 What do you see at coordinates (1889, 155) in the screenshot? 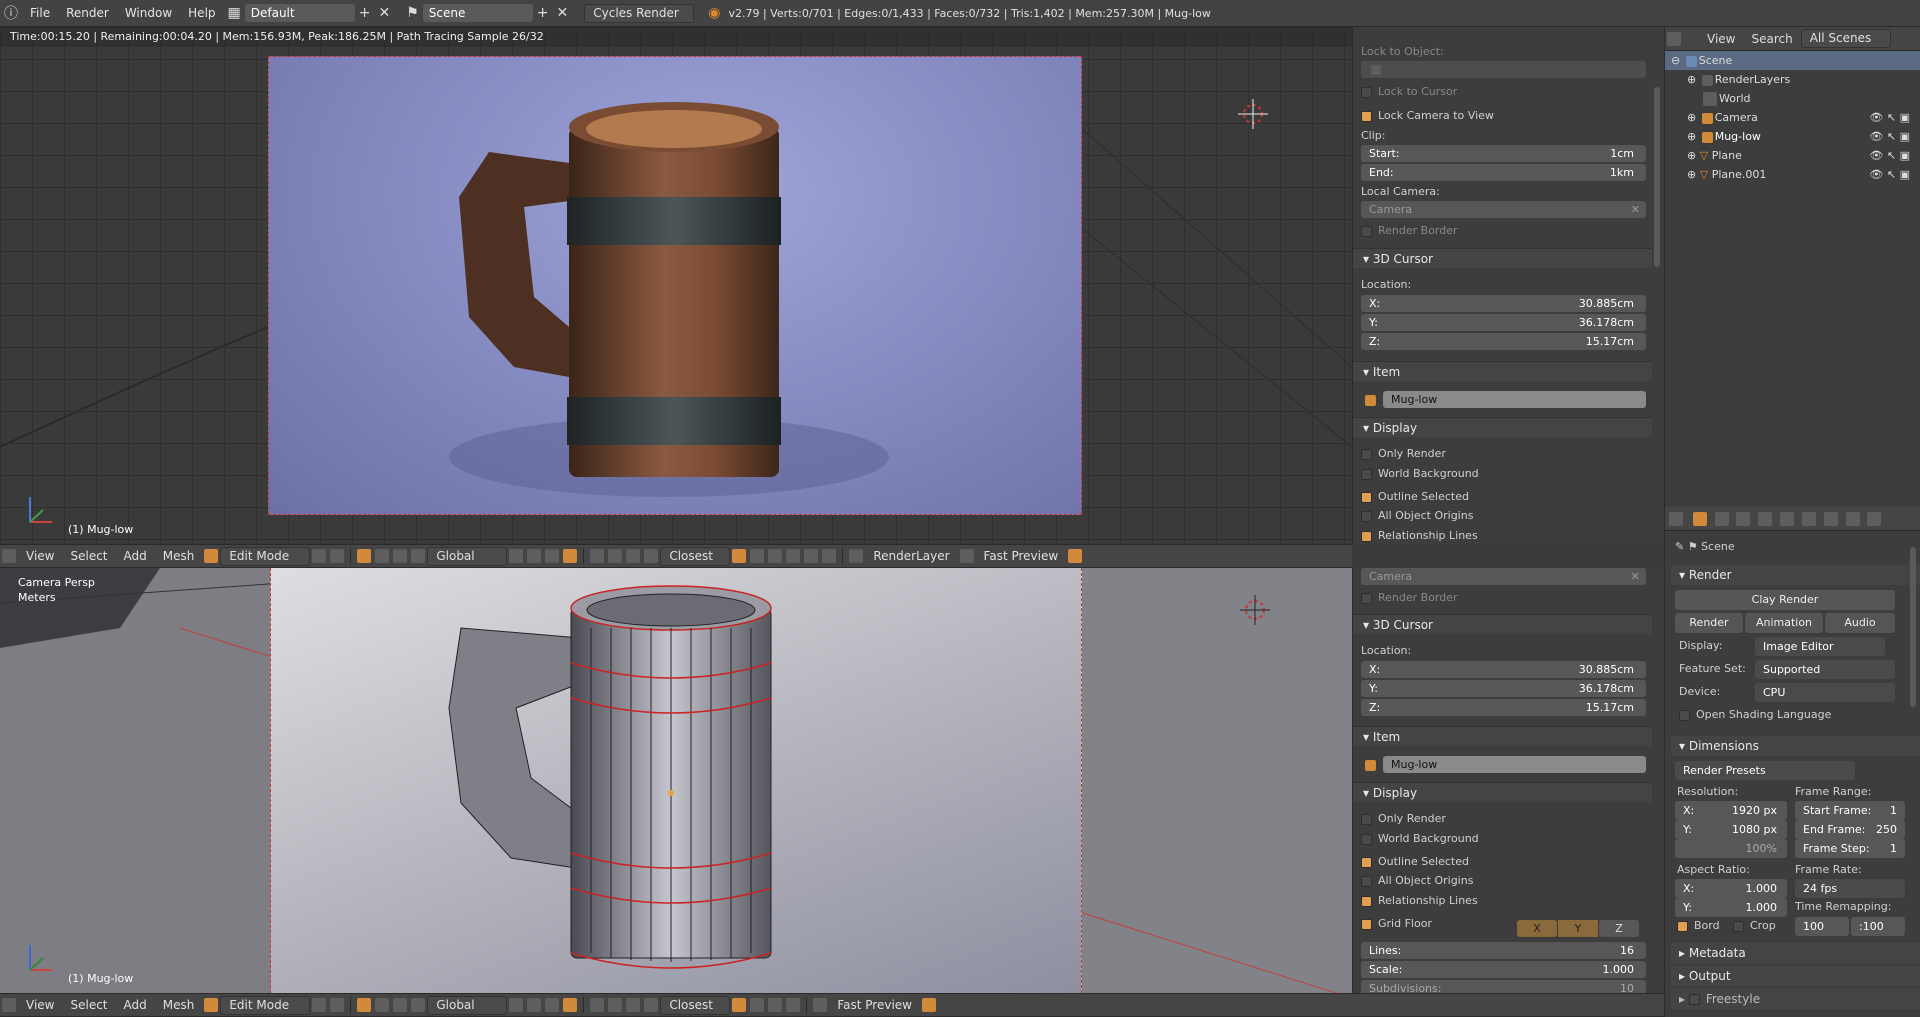
I see `visibility-icons-plane: 👁 ↖ ▣` at bounding box center [1889, 155].